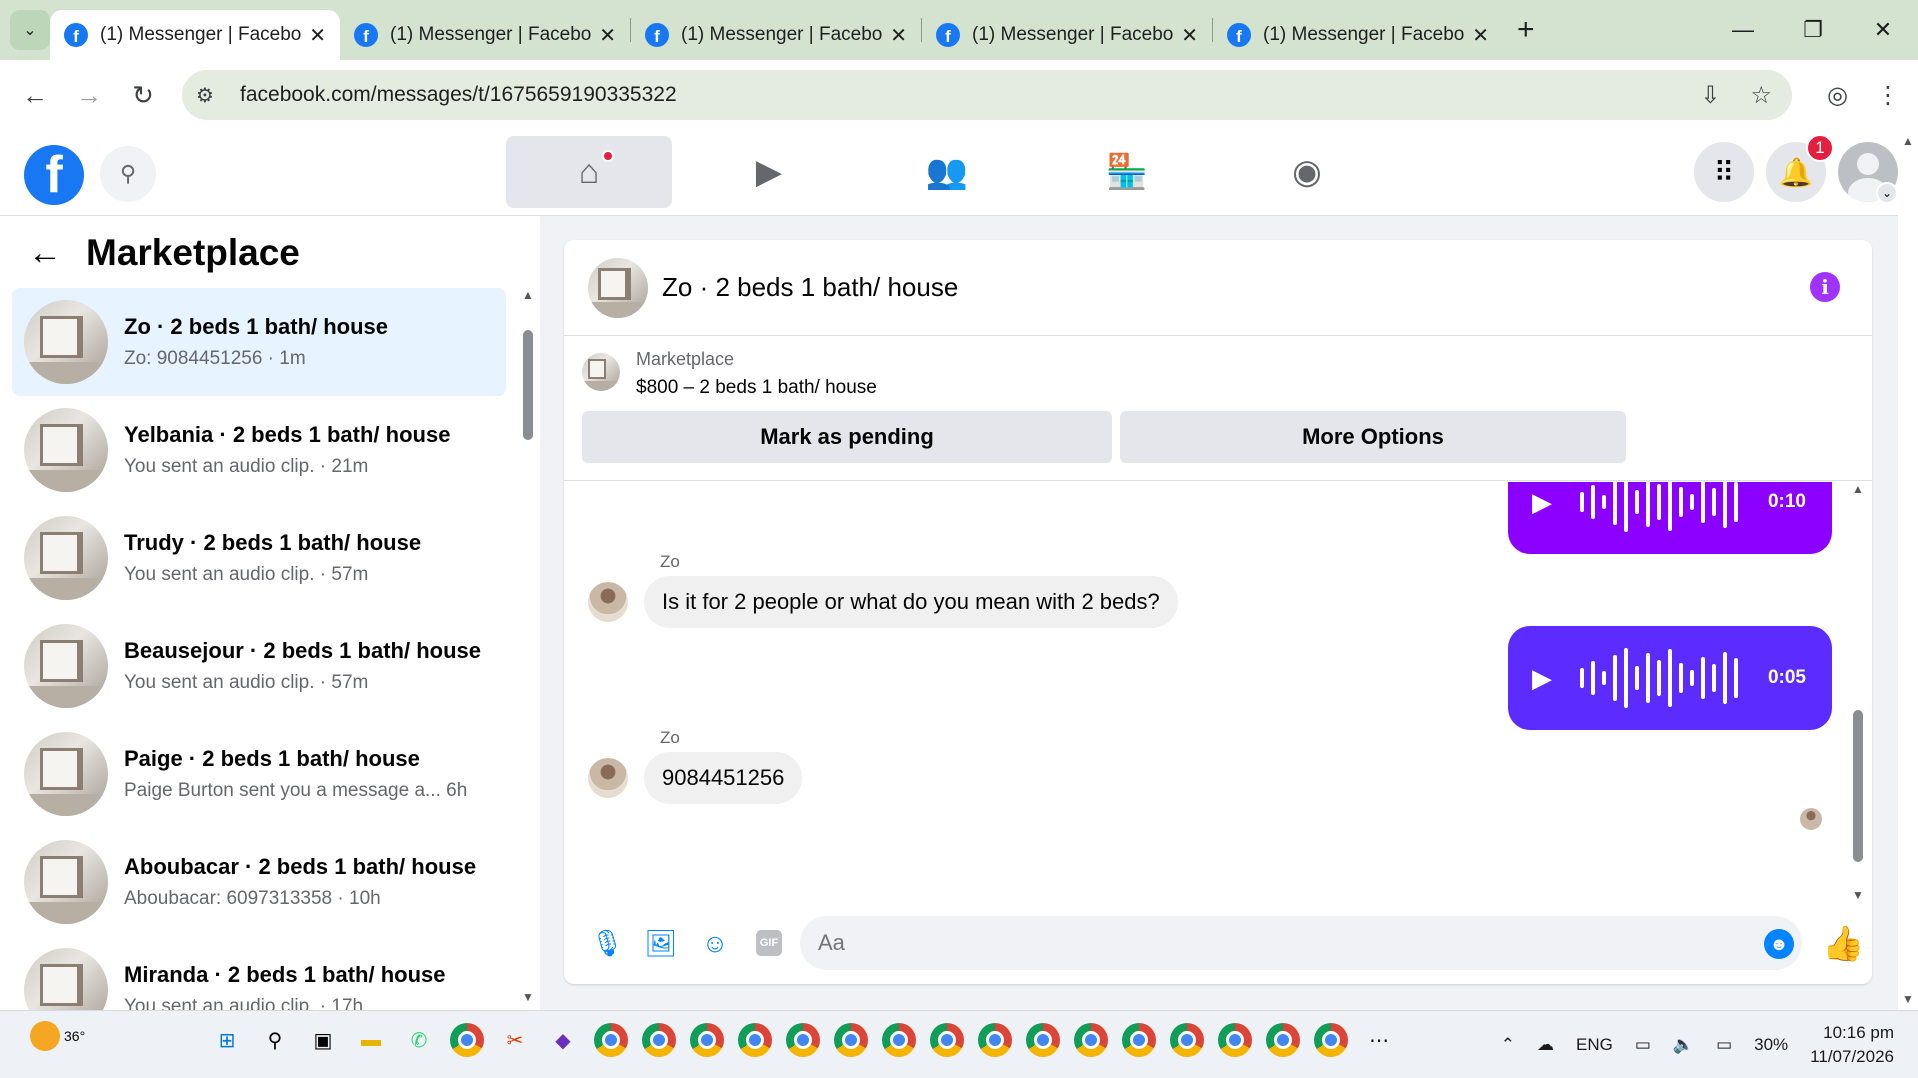 This screenshot has height=1078, width=1918. What do you see at coordinates (769, 172) in the screenshot?
I see `nav-video-icon: ▶` at bounding box center [769, 172].